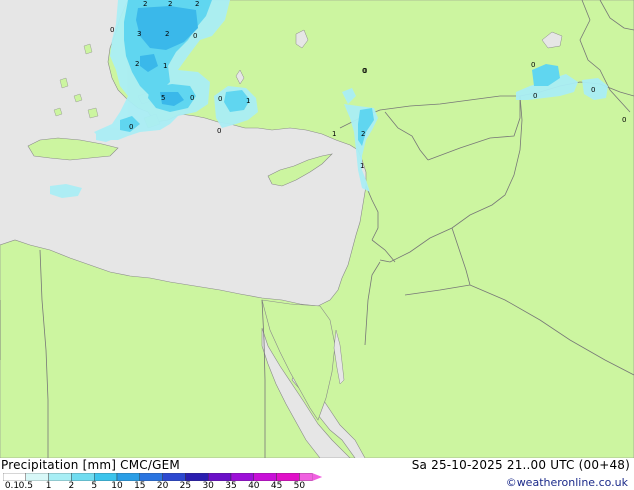  I want to click on legend-tick: 45, so click(276, 485).